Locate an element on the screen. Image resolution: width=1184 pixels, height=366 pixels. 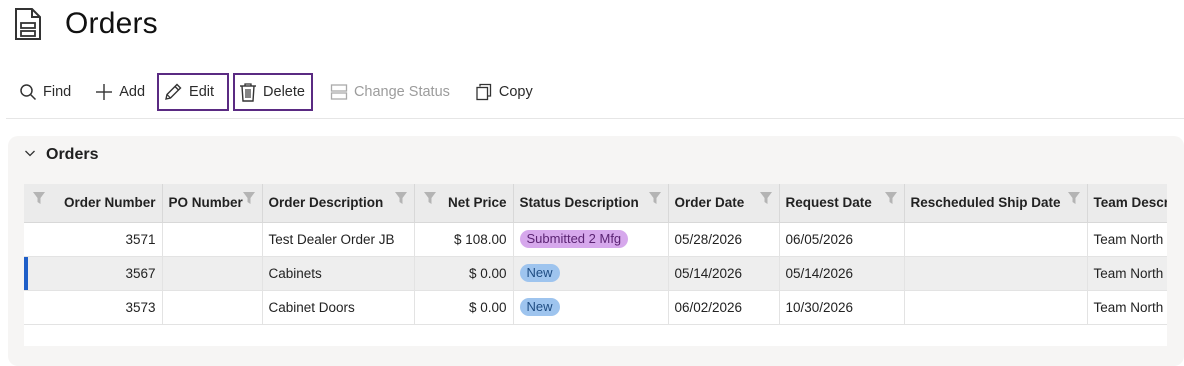
plus-icon is located at coordinates (104, 92).